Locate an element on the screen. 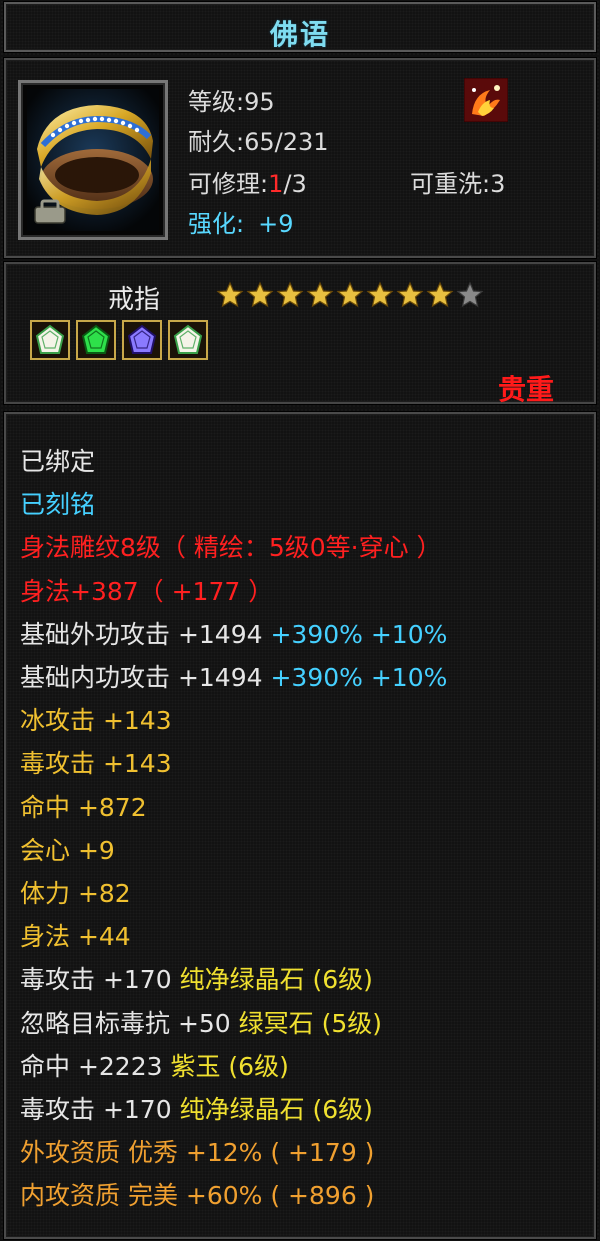 This screenshot has width=600, height=1241. item-summary: 戒指 贵重 is located at coordinates (300, 334).